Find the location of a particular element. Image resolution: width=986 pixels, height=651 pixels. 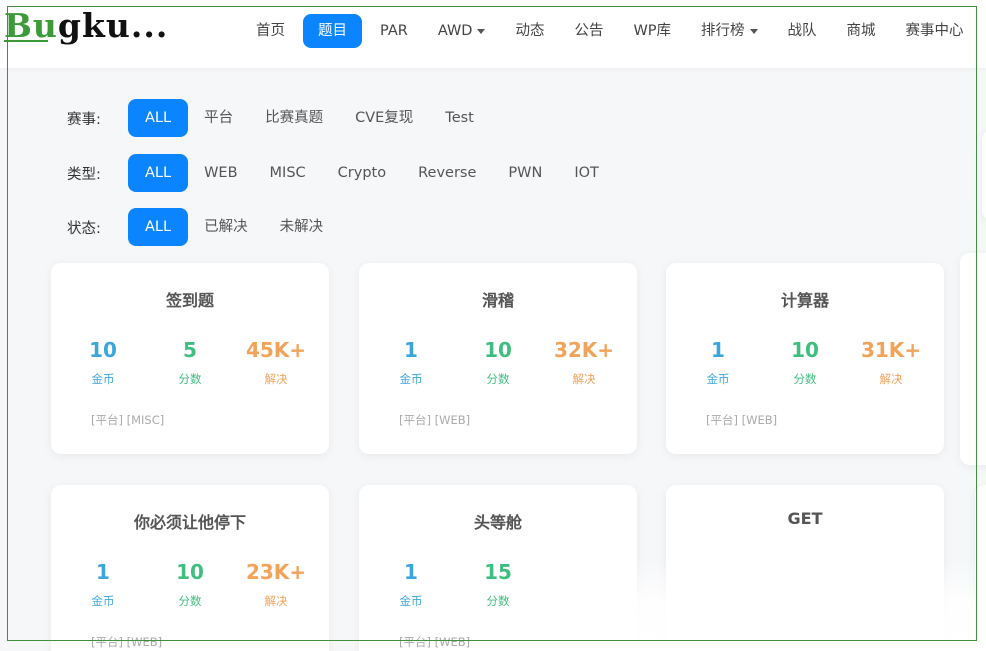

challenge-card: GET is located at coordinates (805, 568).